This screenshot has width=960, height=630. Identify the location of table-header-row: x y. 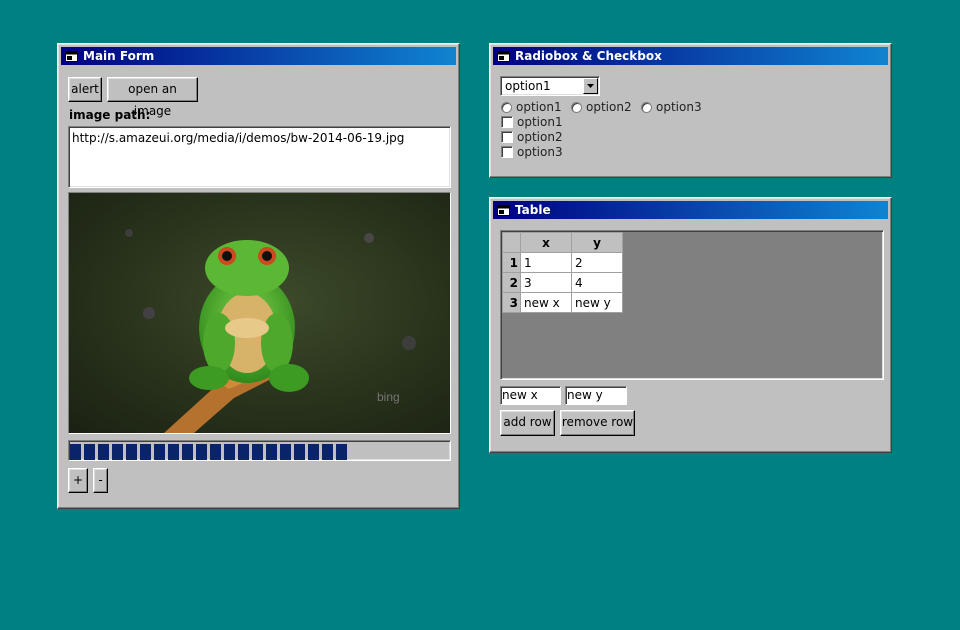
(562, 242).